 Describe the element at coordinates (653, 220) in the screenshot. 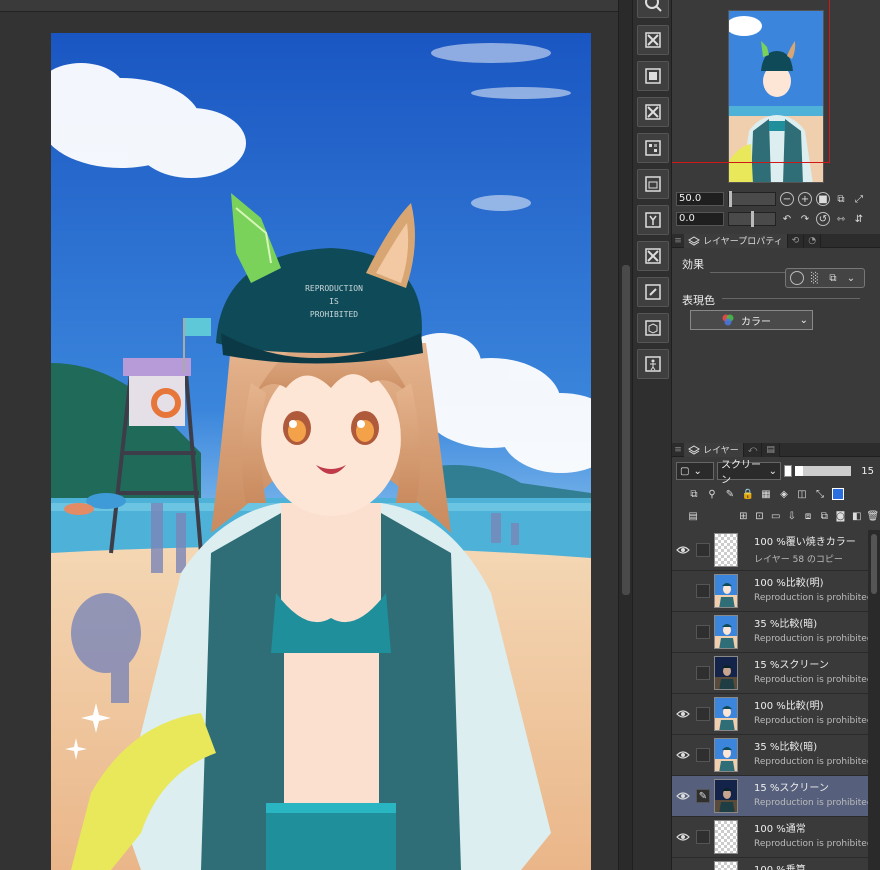

I see `merge-layer-icon` at that location.